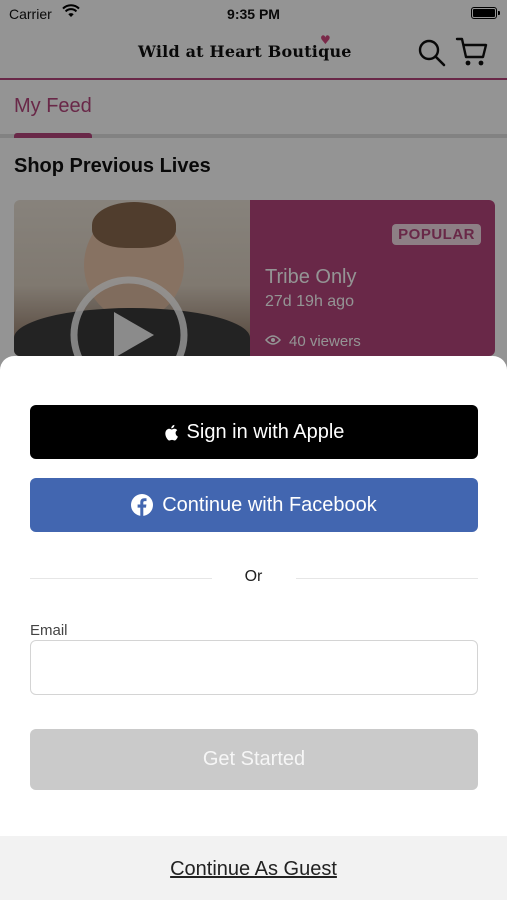  I want to click on divider-right, so click(387, 578).